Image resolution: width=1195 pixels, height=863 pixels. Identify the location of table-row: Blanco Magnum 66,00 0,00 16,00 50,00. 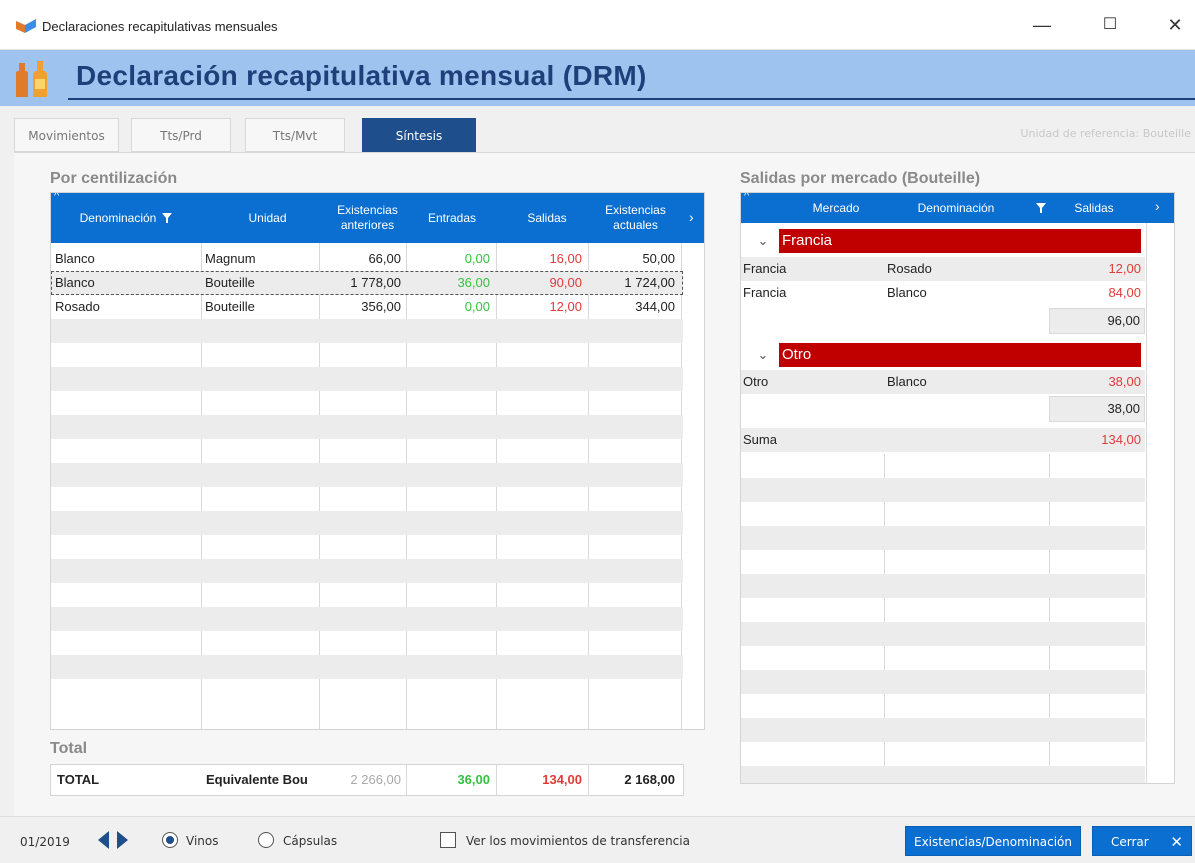
(367, 259).